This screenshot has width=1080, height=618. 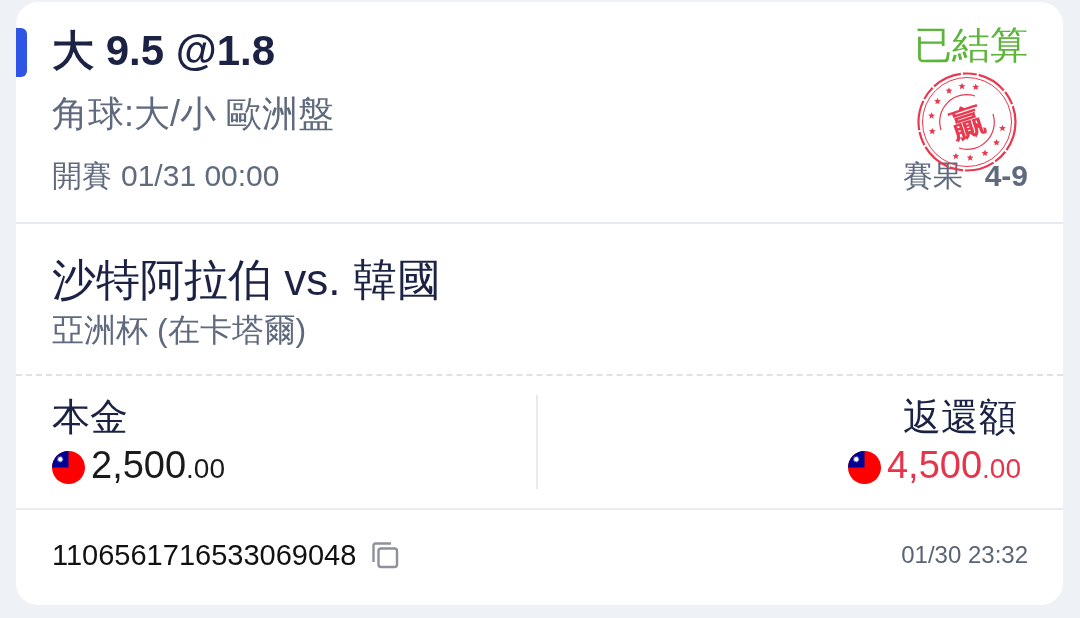 What do you see at coordinates (179, 330) in the screenshot?
I see `competition-name: 亞洲杯 (在卡塔爾)` at bounding box center [179, 330].